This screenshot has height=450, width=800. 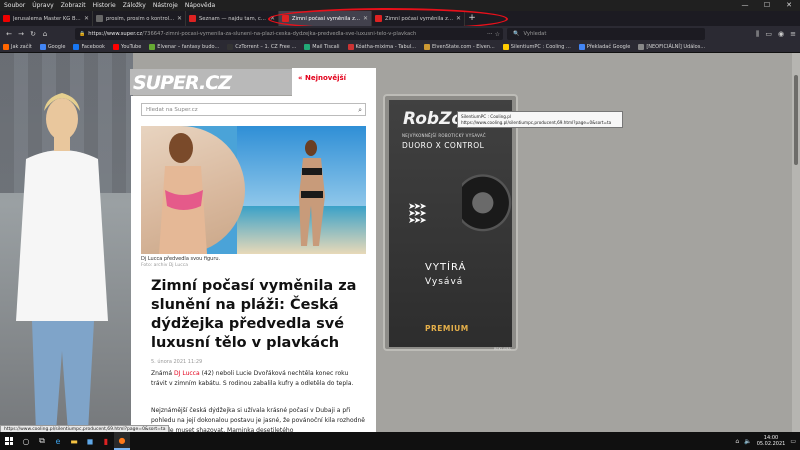 I want to click on notifications-icon: ▭, so click(x=793, y=441).